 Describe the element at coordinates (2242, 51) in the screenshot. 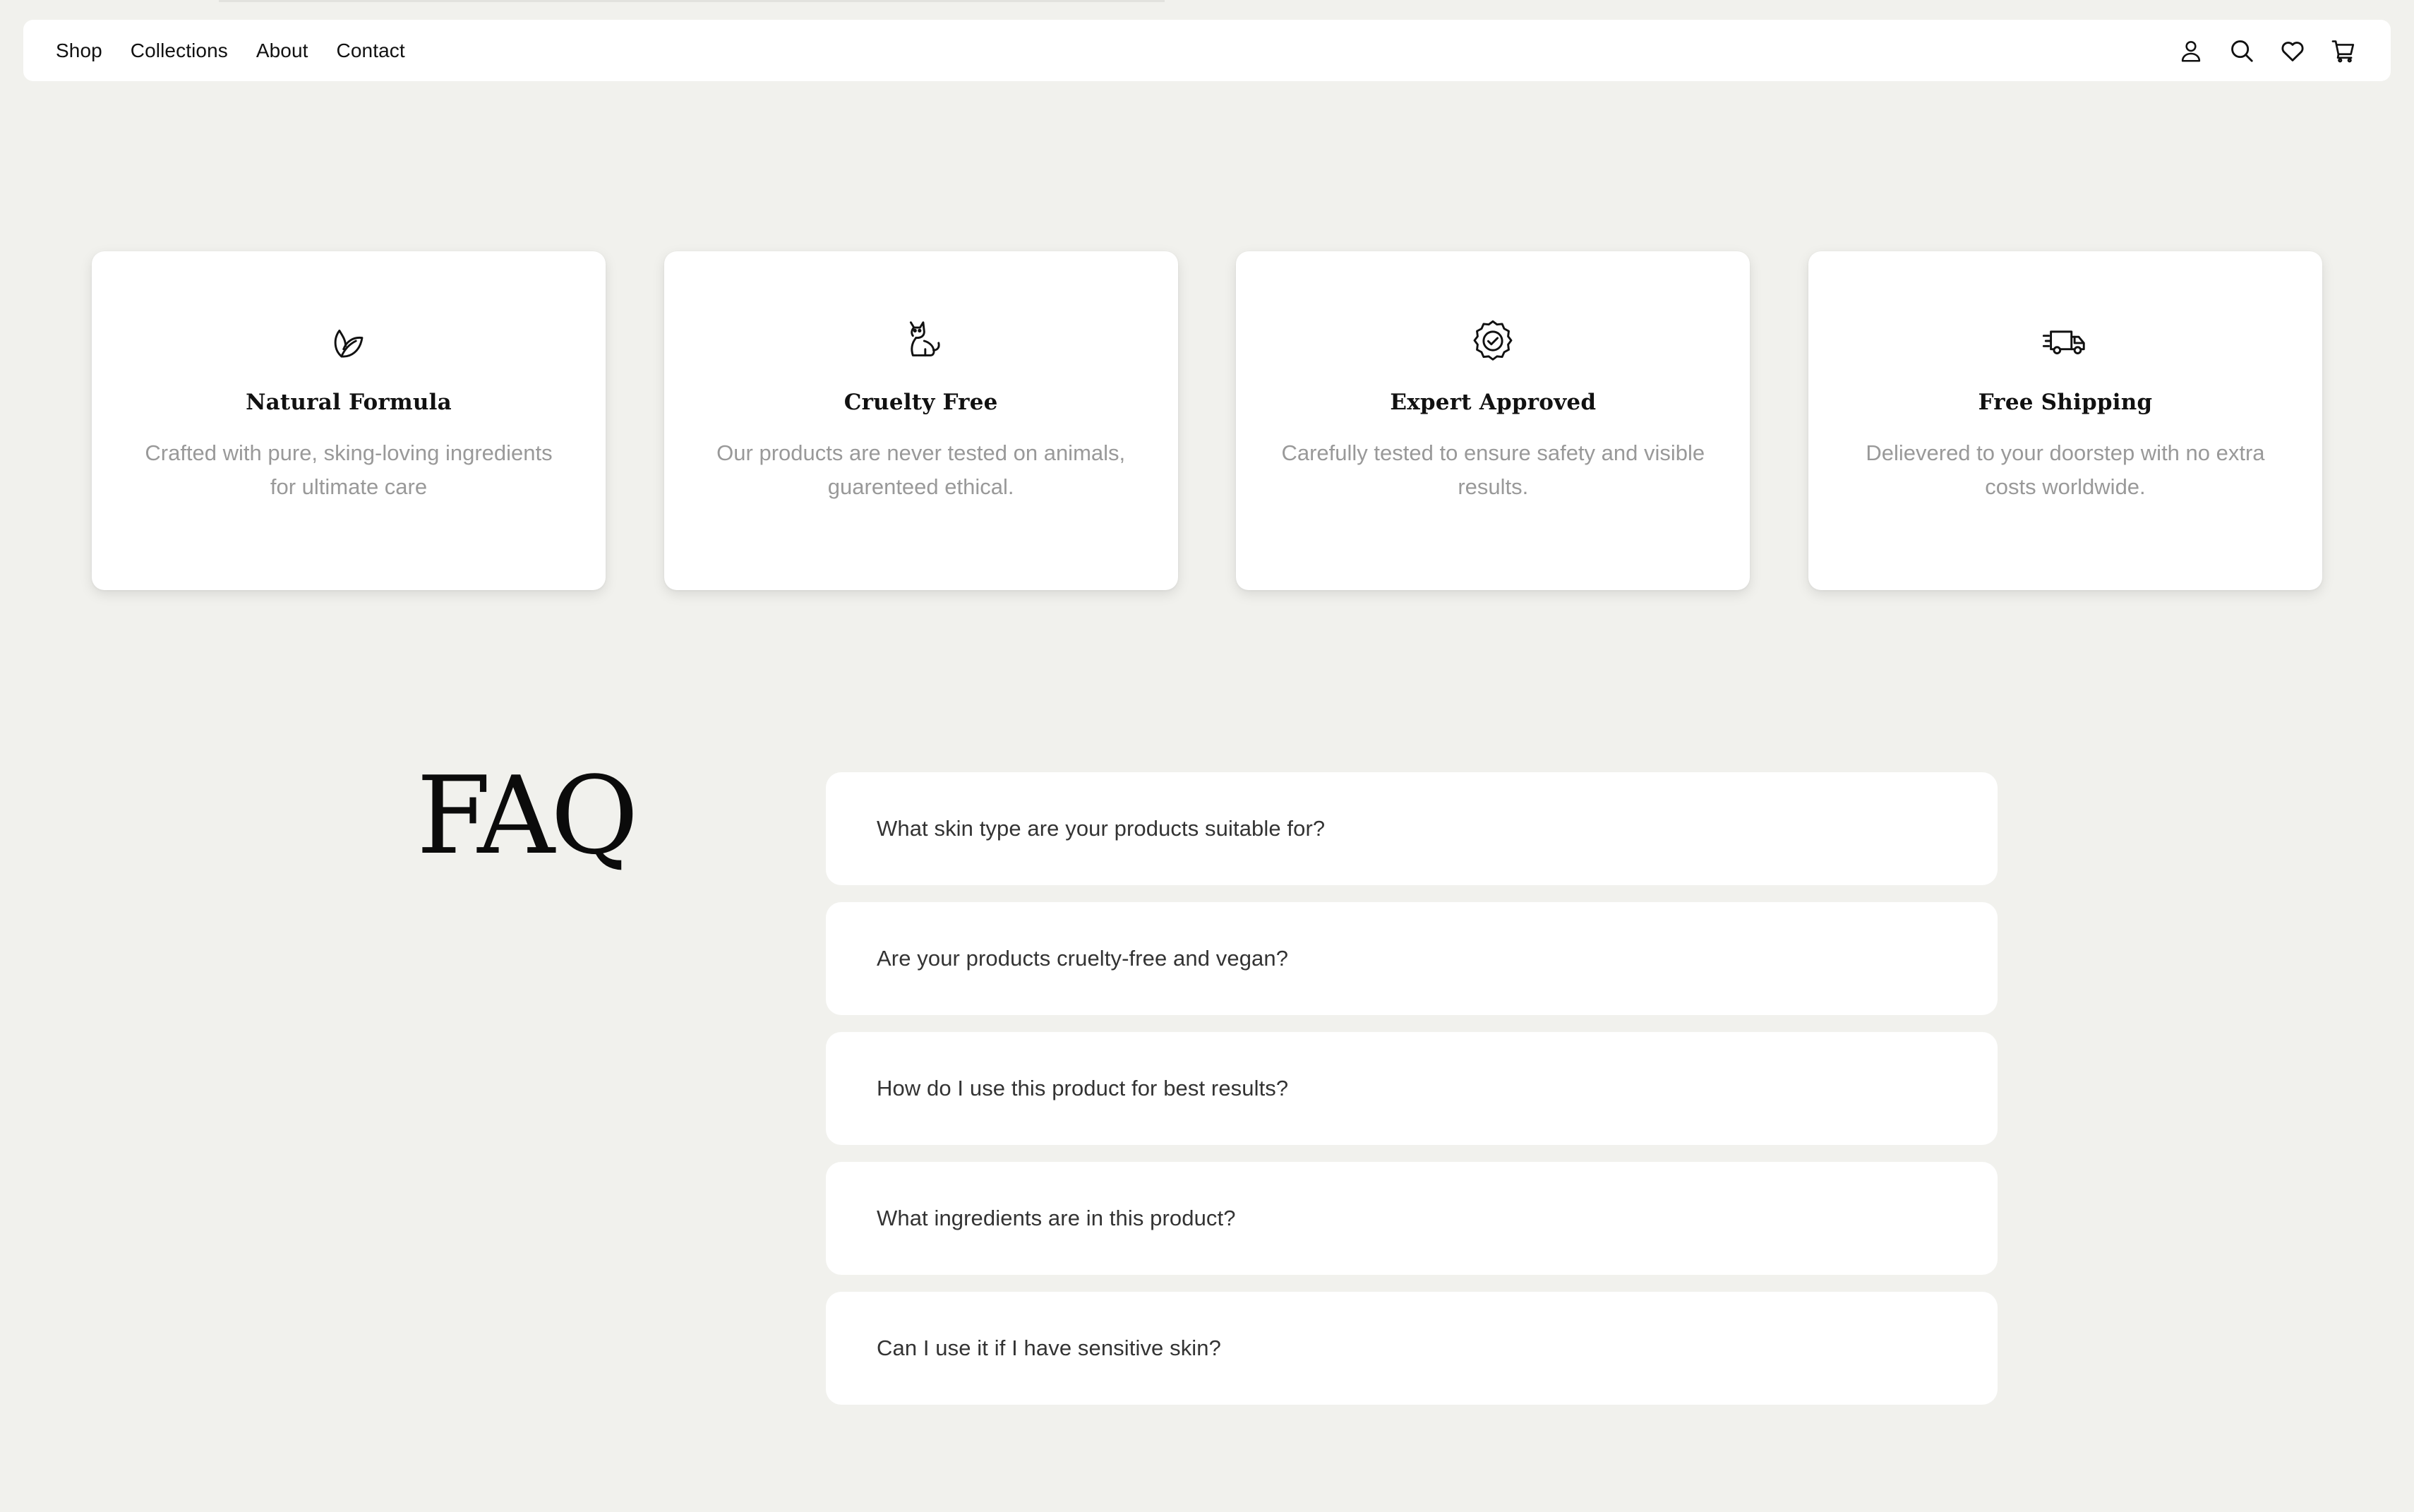

I see `search-icon` at that location.